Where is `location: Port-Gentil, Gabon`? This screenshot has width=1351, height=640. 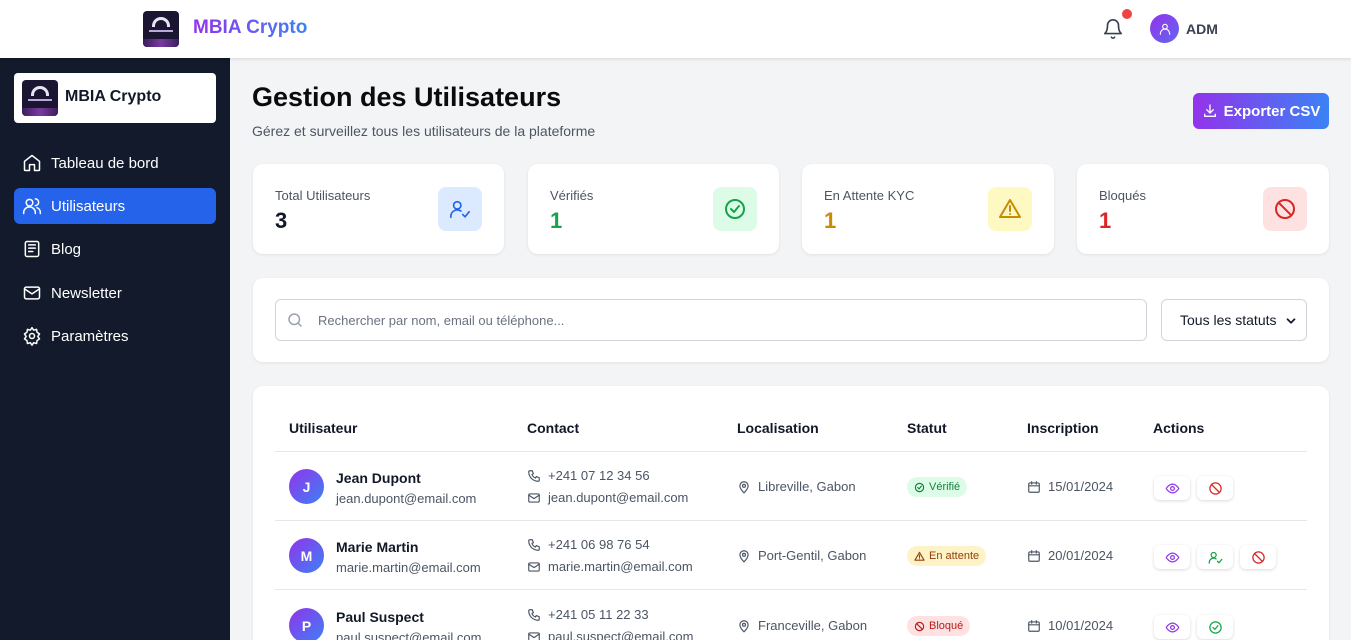 location: Port-Gentil, Gabon is located at coordinates (801, 555).